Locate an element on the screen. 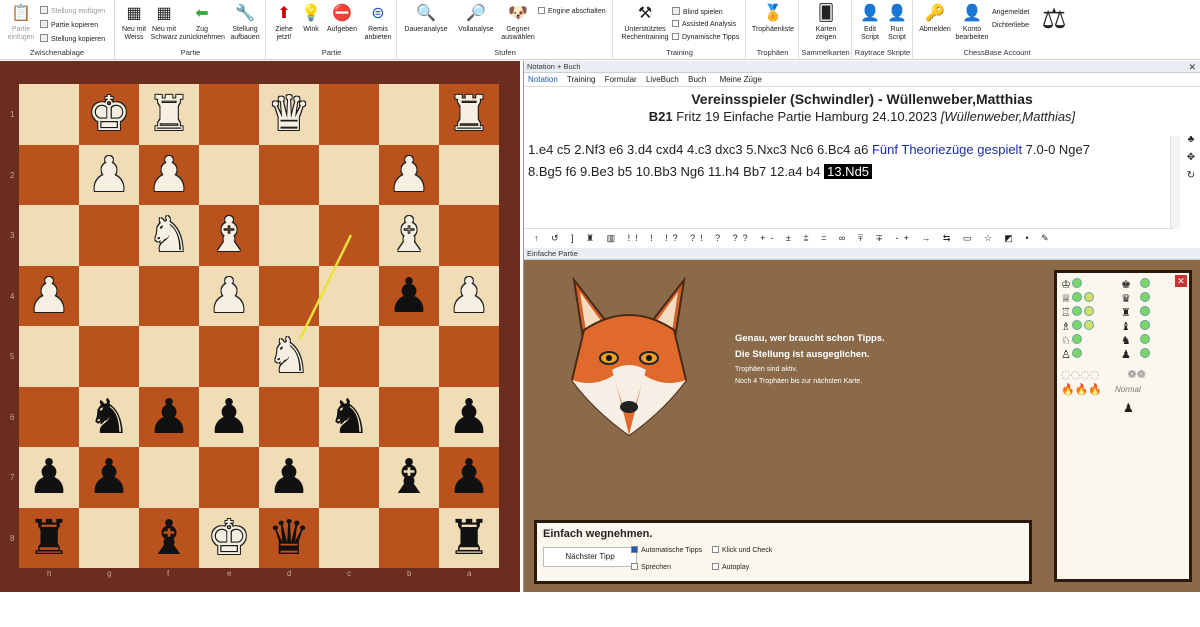 This screenshot has height=627, width=1200. assisted-calc-button: ⚒ Unterstütztes Rechentraining is located at coordinates (645, 23).